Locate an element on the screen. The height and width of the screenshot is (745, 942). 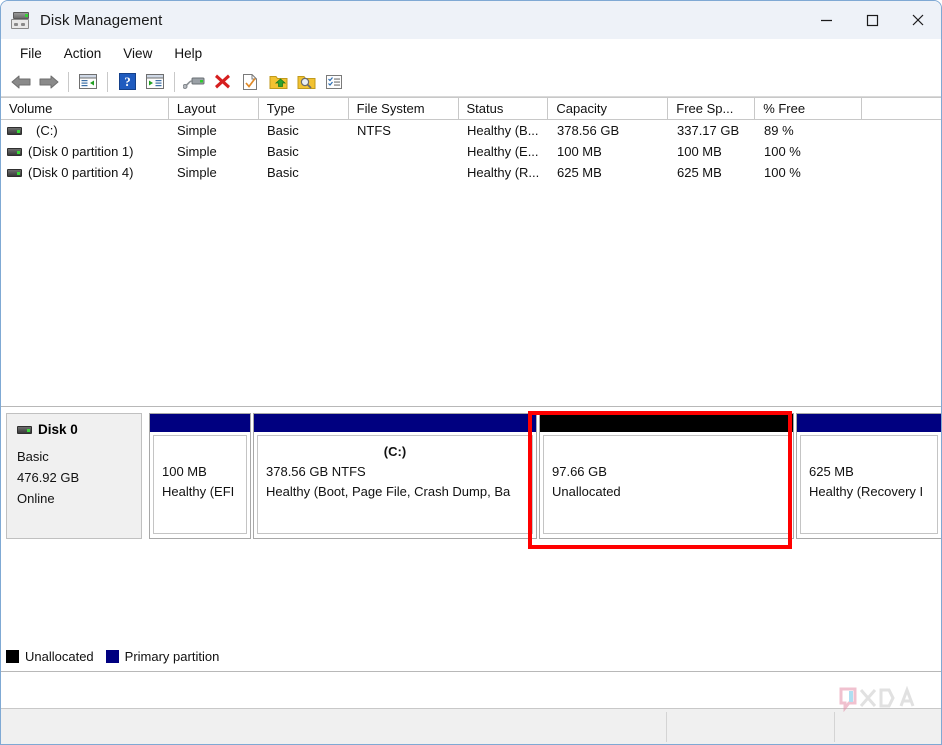
menu-item-view: View is located at coordinates (137, 53).